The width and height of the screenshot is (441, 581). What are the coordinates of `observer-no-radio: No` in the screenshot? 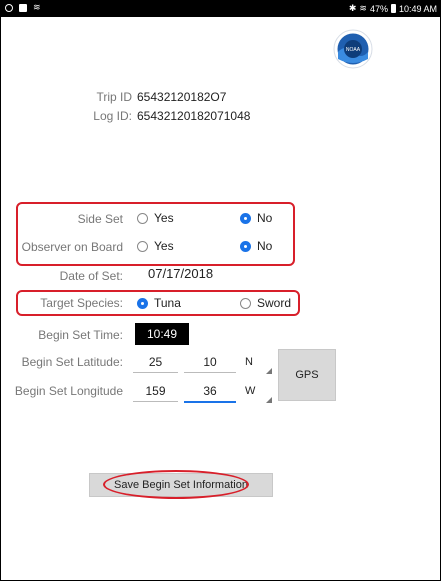 It's located at (256, 246).